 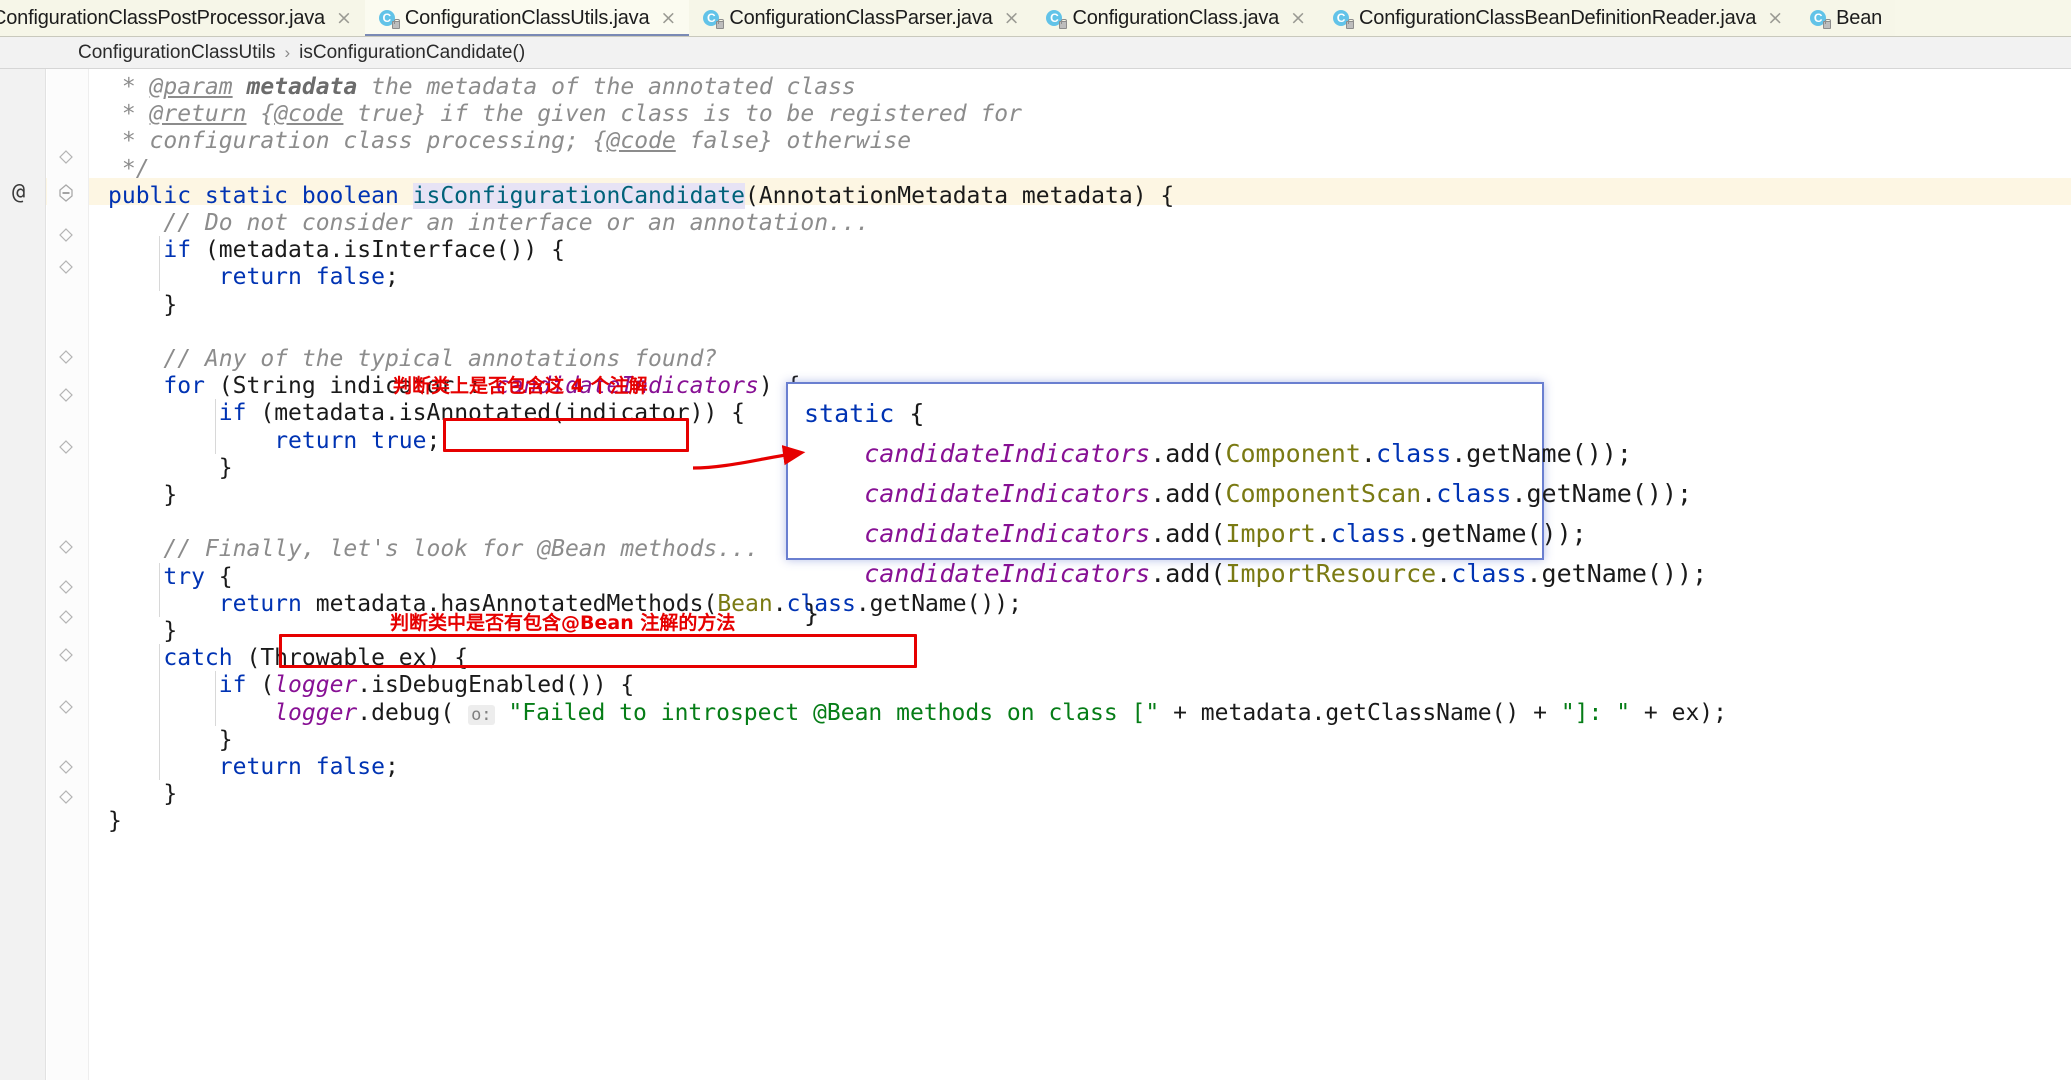 I want to click on code-keyword: try, so click(x=191, y=576).